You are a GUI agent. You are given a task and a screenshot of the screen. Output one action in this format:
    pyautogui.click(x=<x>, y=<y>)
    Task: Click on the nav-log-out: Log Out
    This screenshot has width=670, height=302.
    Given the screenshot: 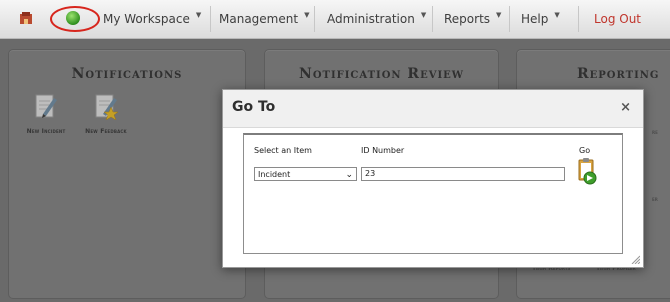 What is the action you would take?
    pyautogui.click(x=617, y=19)
    